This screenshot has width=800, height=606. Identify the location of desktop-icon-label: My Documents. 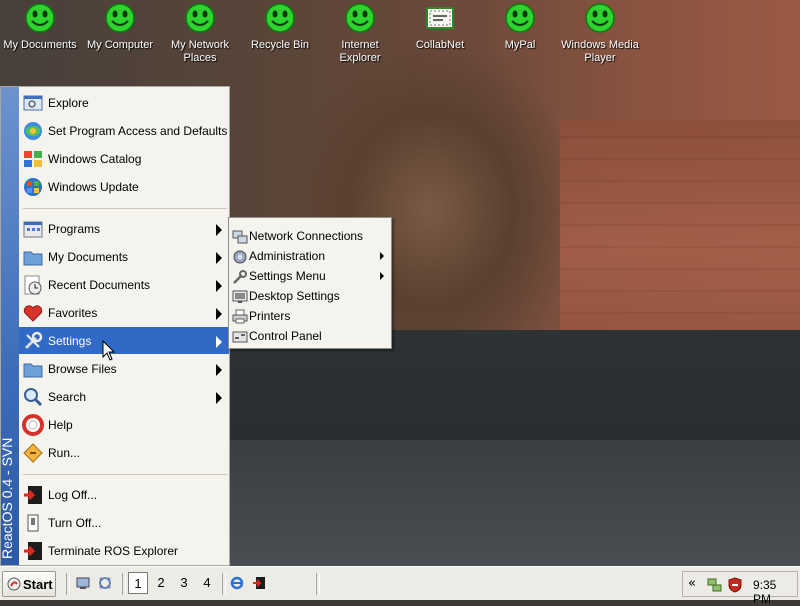
(40, 45).